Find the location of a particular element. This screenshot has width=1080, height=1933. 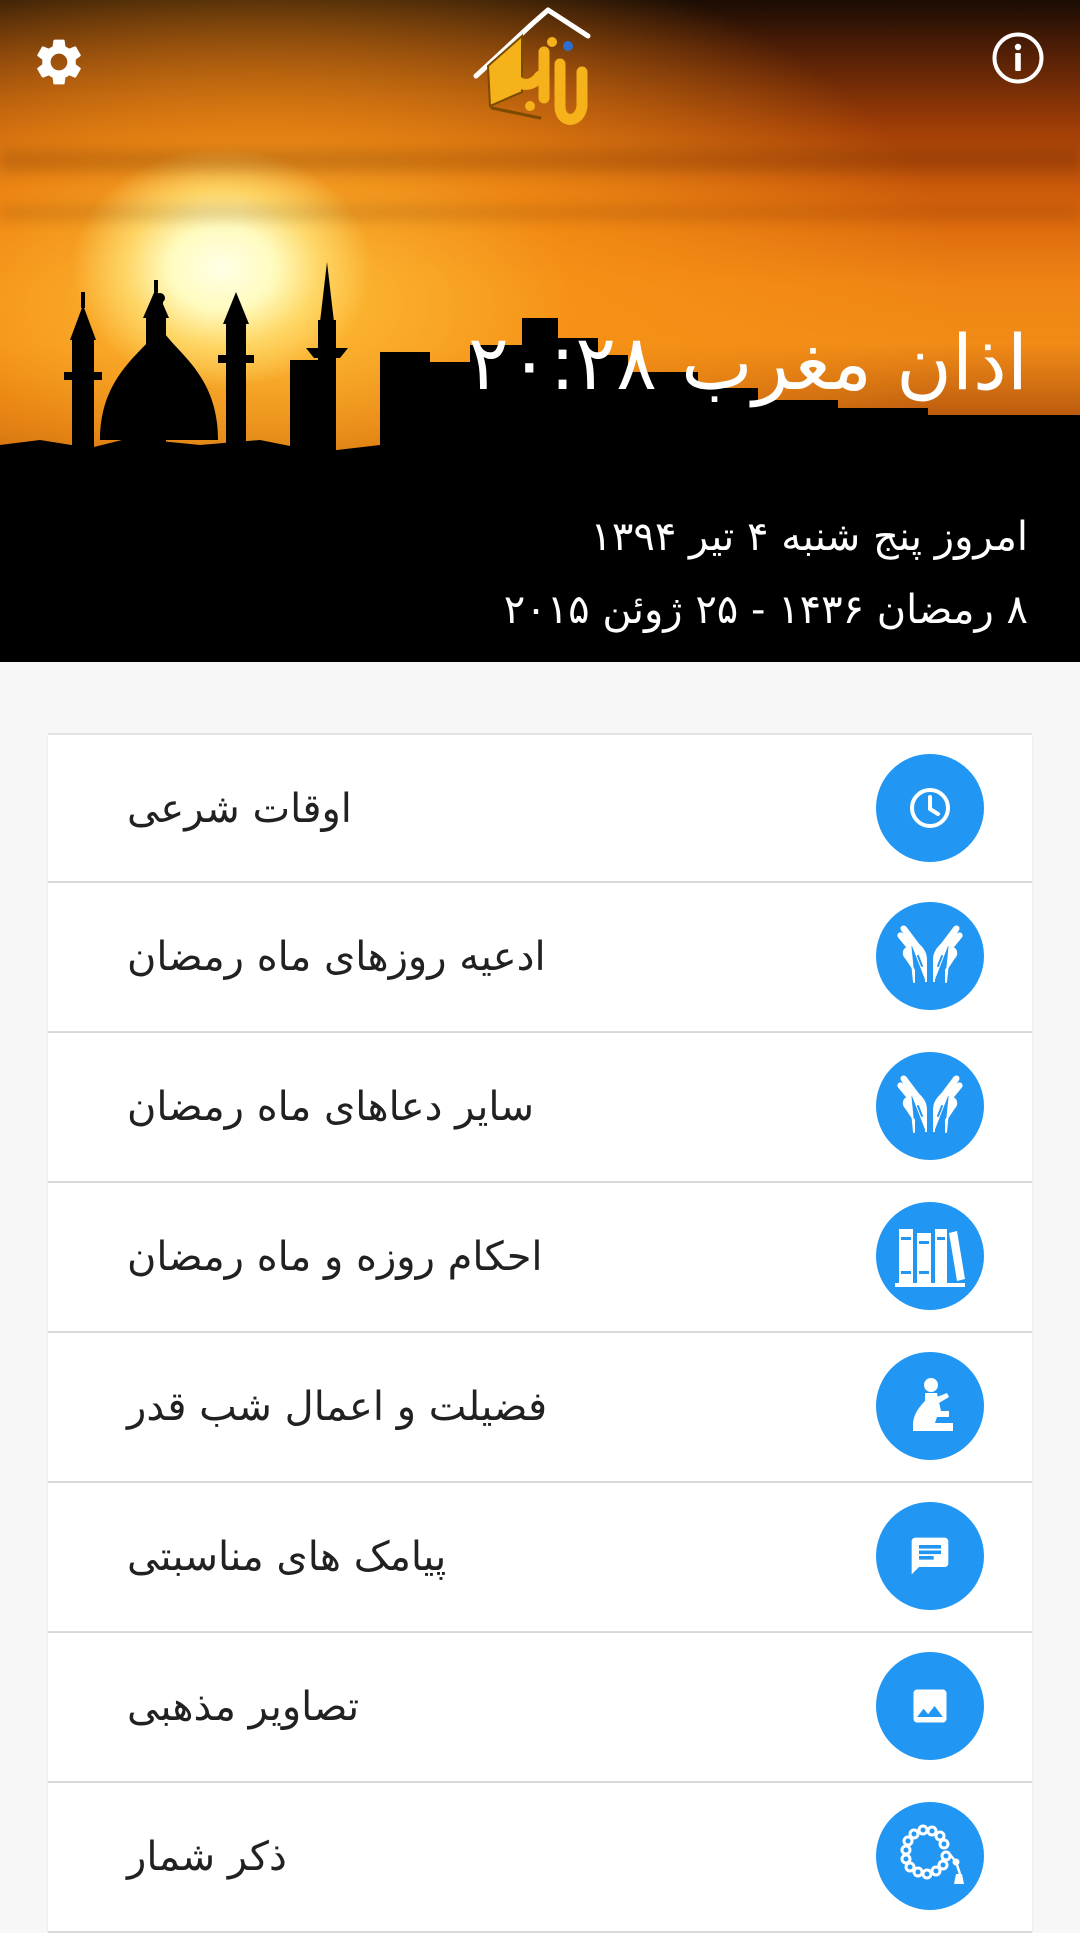

menu-item-label: اوقات شرعی is located at coordinates (239, 809).